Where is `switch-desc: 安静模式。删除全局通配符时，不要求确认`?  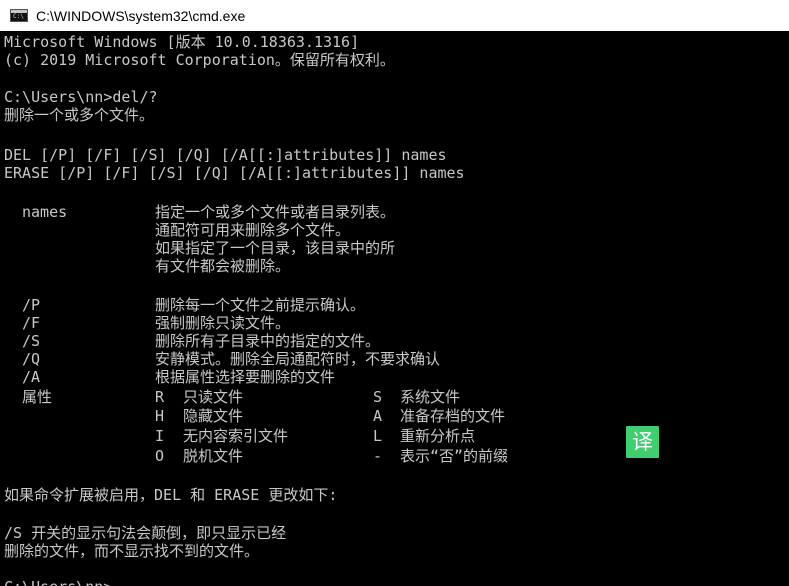 switch-desc: 安静模式。删除全局通配符时，不要求确认 is located at coordinates (298, 359).